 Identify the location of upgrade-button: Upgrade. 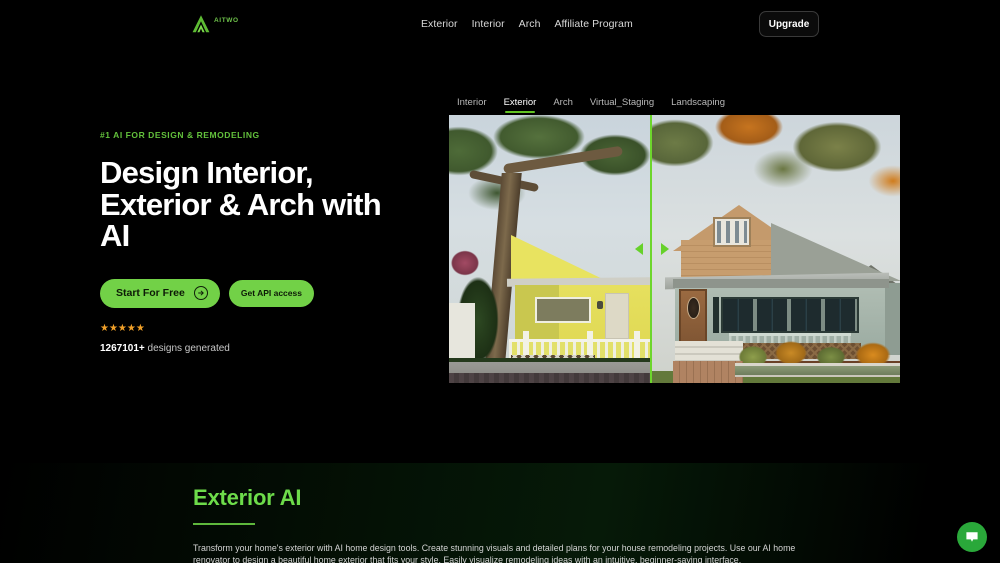
(789, 24).